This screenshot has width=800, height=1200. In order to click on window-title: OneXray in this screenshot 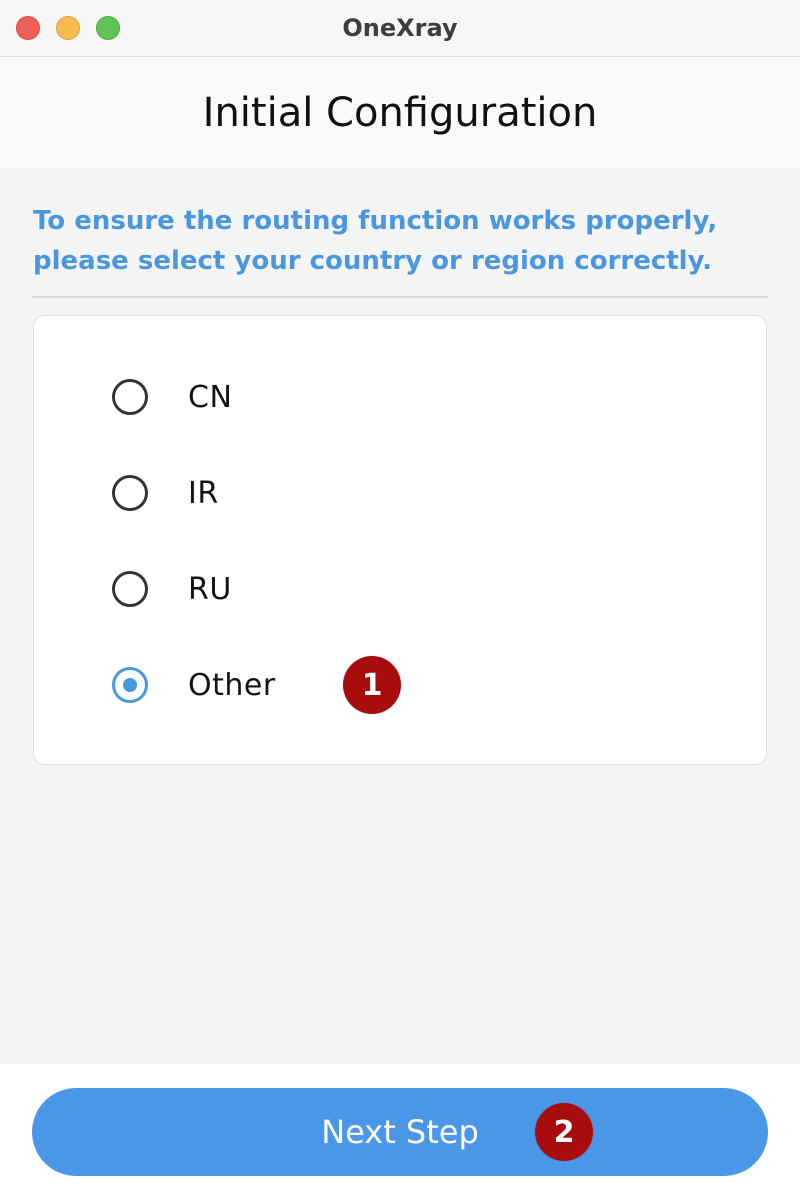, I will do `click(400, 28)`.